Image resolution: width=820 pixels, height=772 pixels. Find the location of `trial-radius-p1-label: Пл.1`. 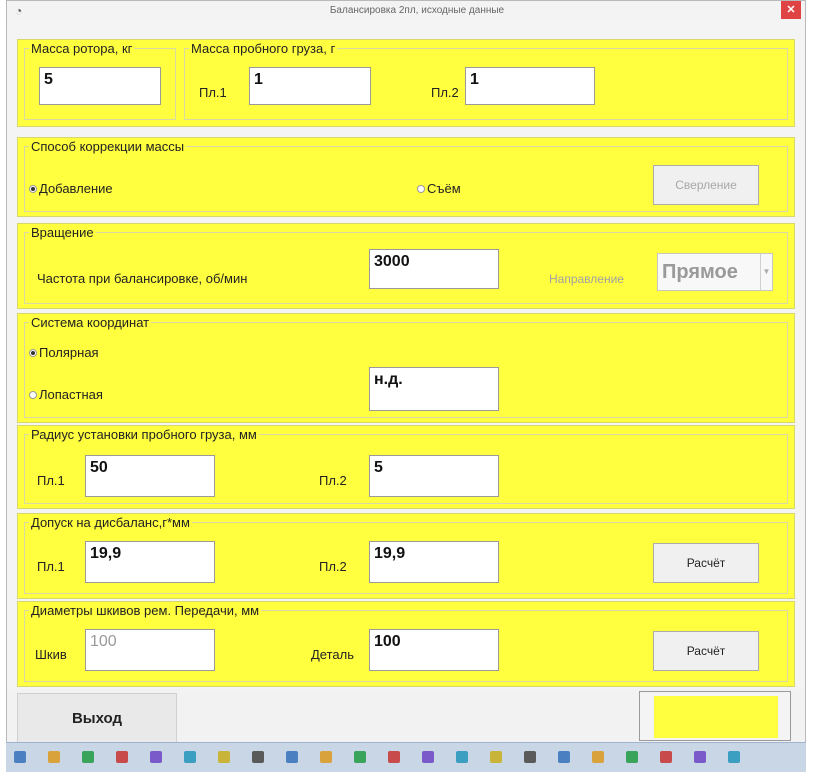

trial-radius-p1-label: Пл.1 is located at coordinates (51, 480).